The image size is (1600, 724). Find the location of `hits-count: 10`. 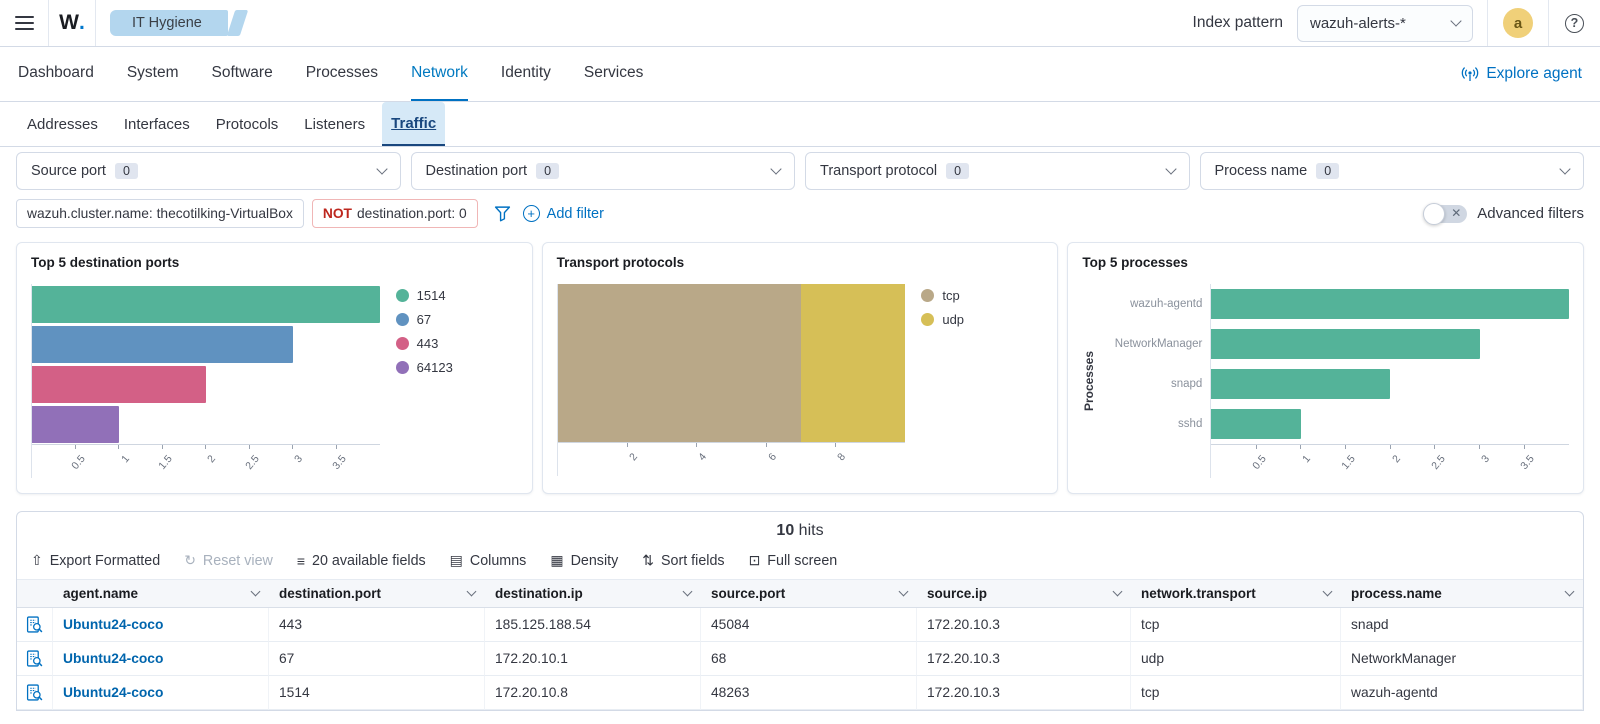

hits-count: 10 is located at coordinates (785, 530).